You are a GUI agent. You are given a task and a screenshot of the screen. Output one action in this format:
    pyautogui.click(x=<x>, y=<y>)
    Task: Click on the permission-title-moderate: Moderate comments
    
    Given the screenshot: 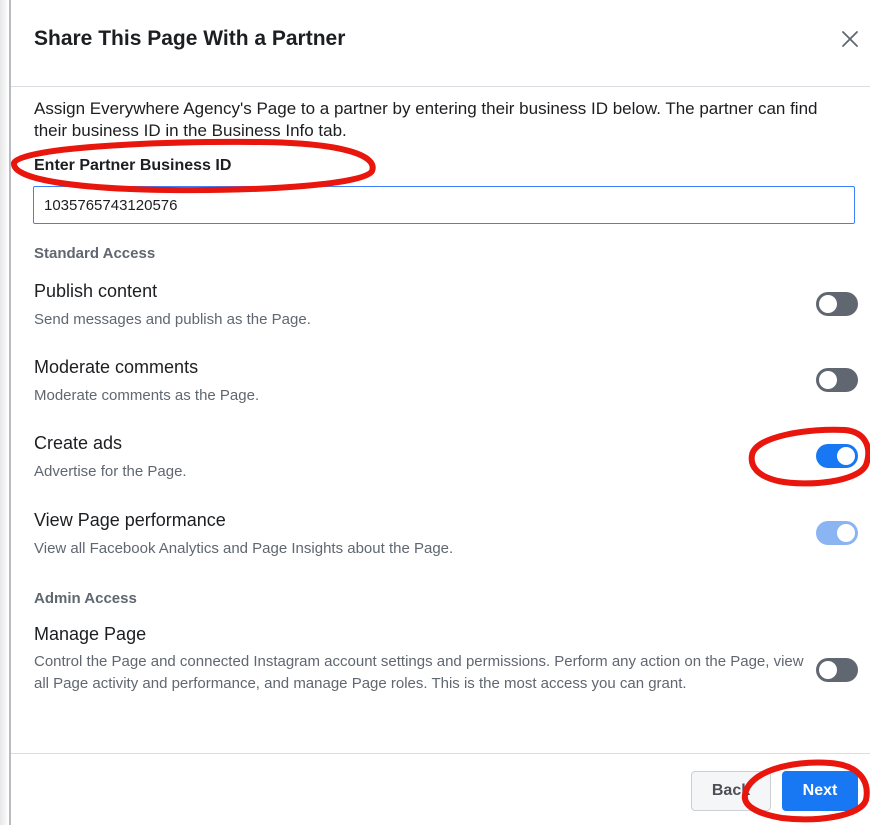 What is the action you would take?
    pyautogui.click(x=116, y=367)
    